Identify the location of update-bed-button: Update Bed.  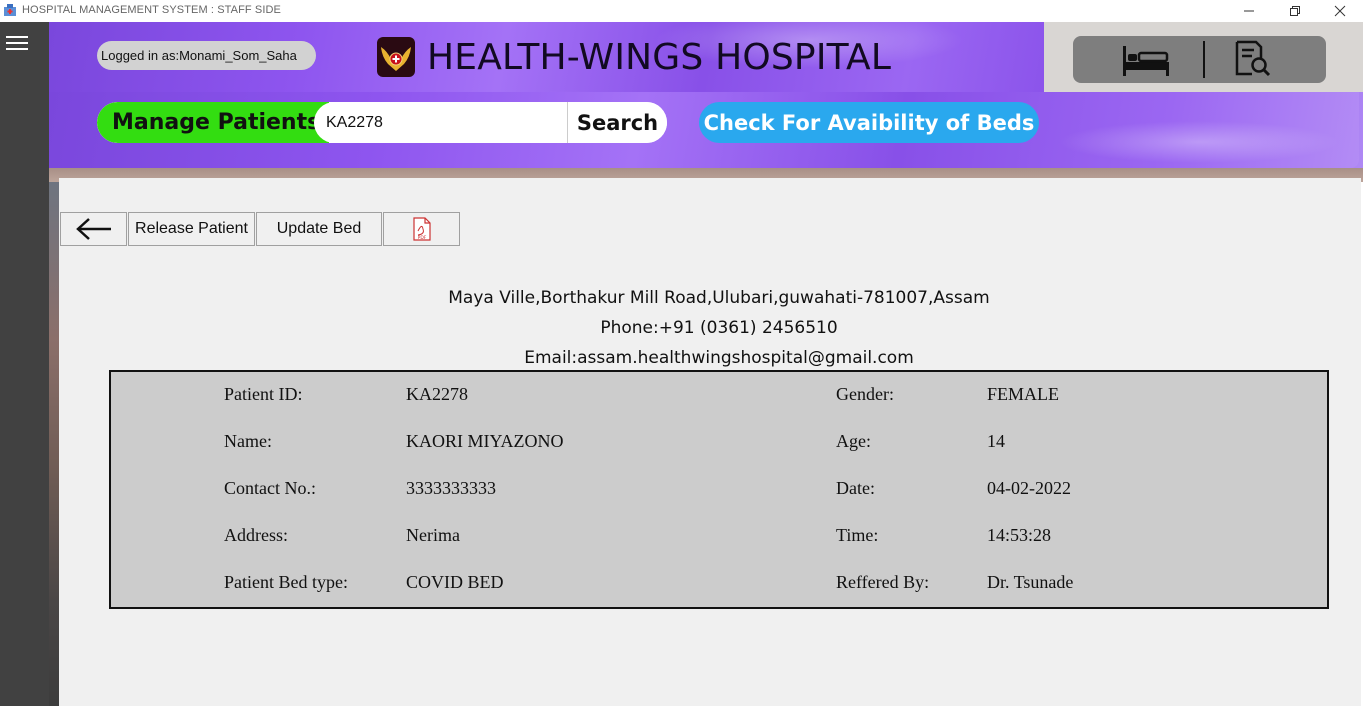
(319, 229).